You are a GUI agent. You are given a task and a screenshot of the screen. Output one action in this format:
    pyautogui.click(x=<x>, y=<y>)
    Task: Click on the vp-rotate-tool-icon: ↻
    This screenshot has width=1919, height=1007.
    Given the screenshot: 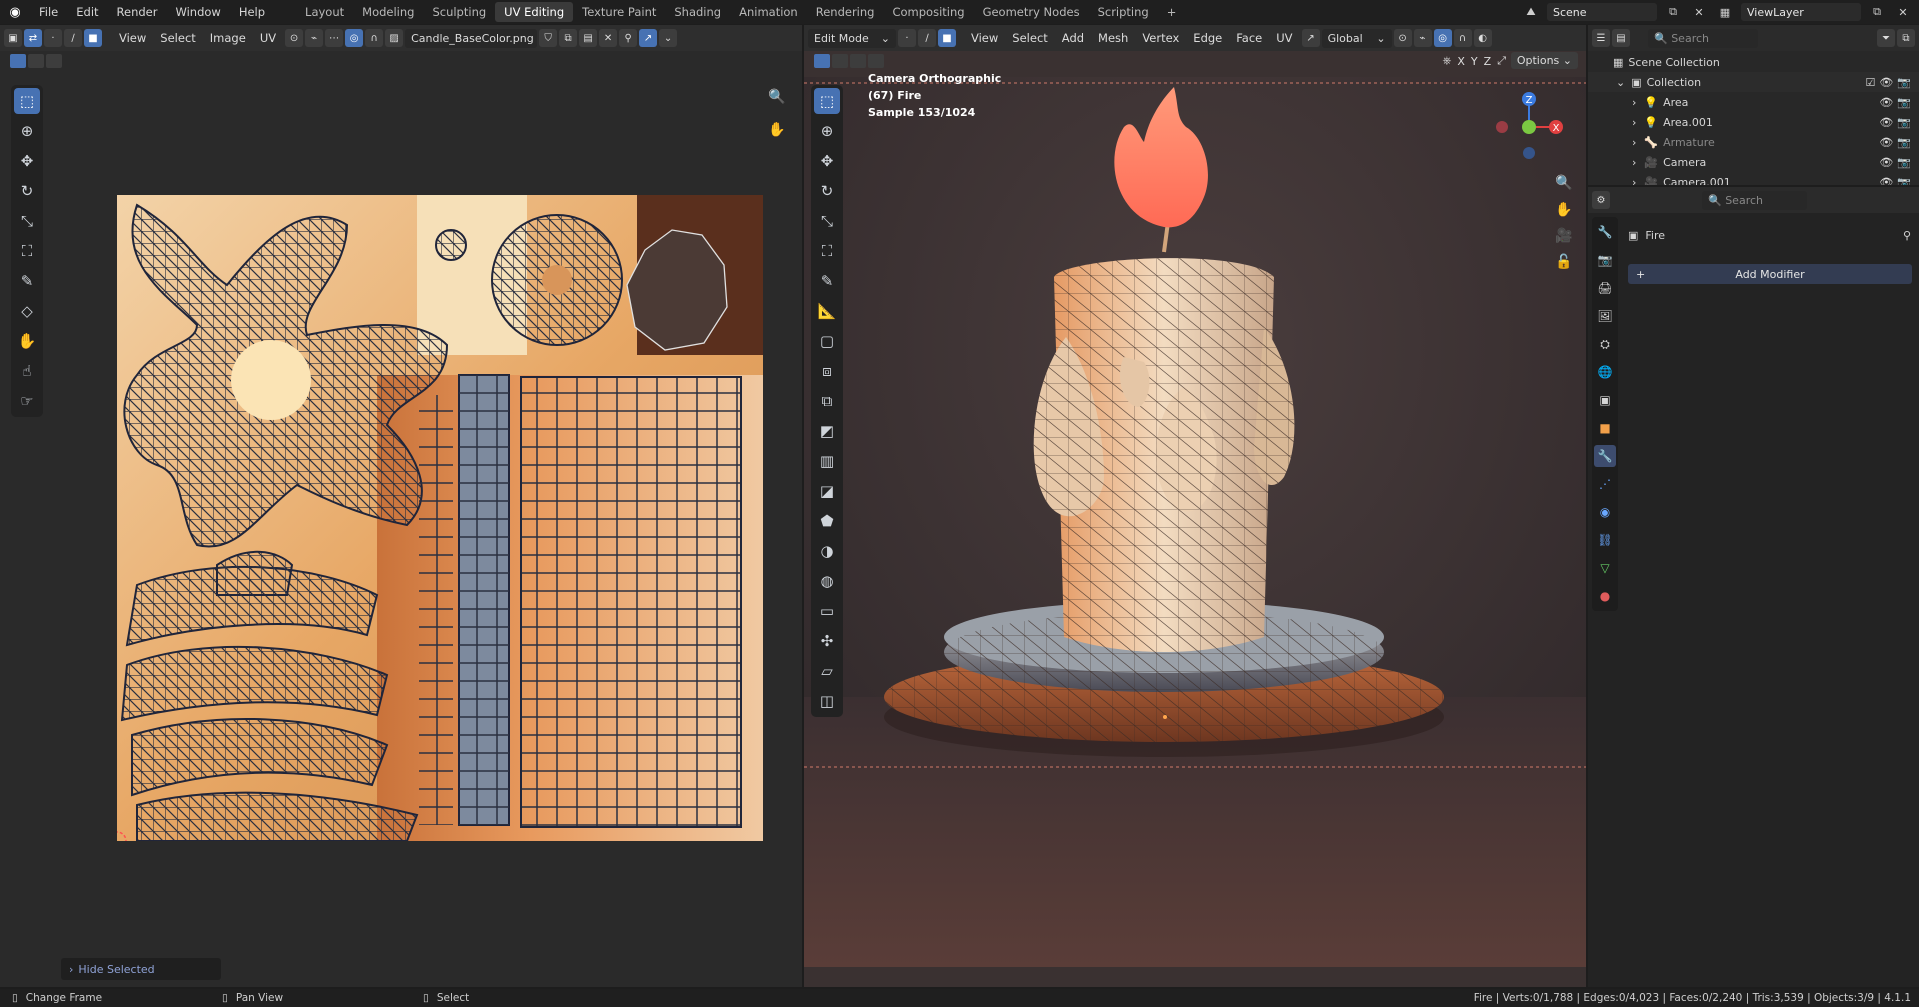 What is the action you would take?
    pyautogui.click(x=827, y=191)
    